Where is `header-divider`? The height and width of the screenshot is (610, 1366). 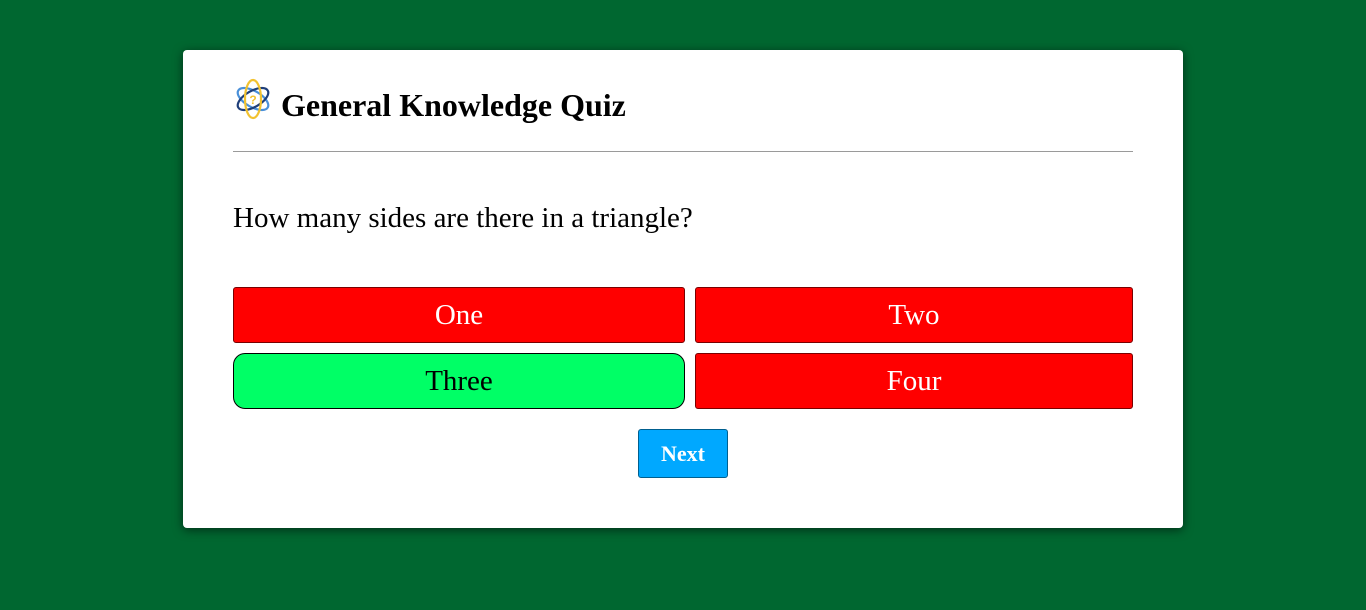 header-divider is located at coordinates (683, 151).